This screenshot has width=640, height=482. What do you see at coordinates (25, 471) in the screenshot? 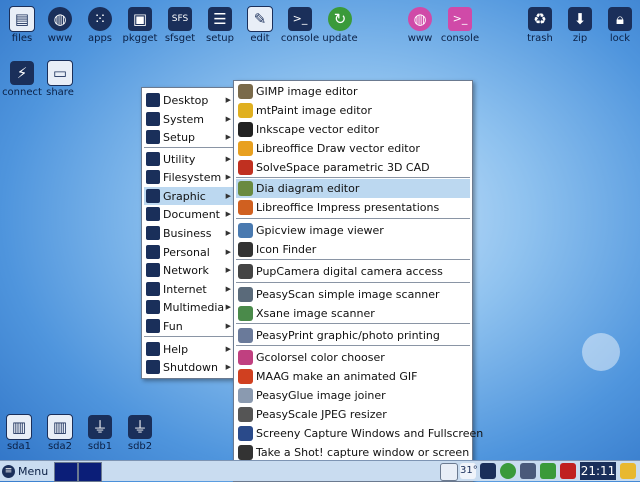
I see `menu-button: ≡ Menu` at bounding box center [25, 471].